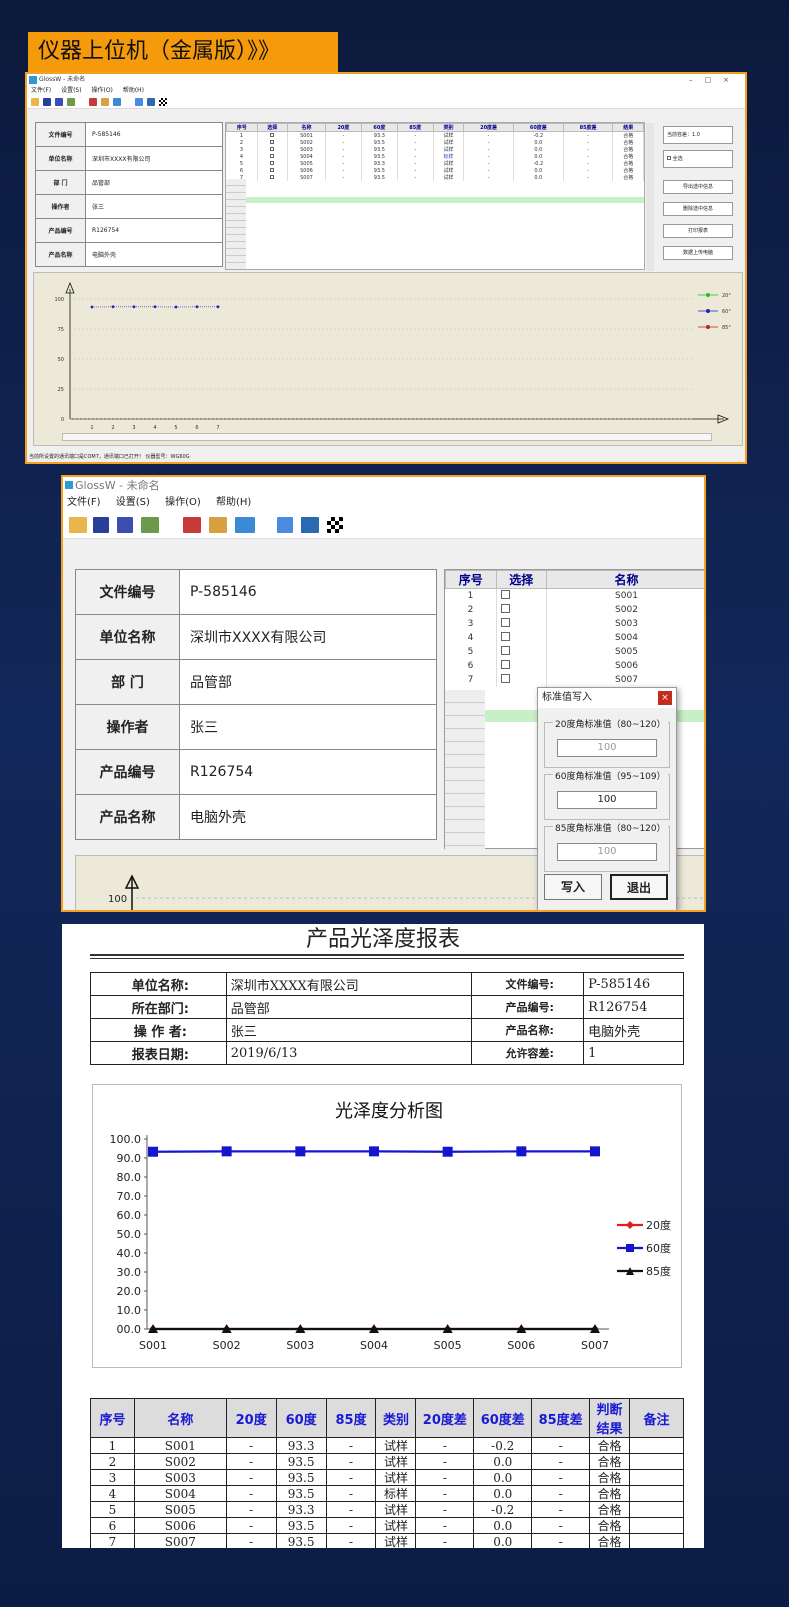  What do you see at coordinates (574, 679) in the screenshot?
I see `table-row: 7 S007` at bounding box center [574, 679].